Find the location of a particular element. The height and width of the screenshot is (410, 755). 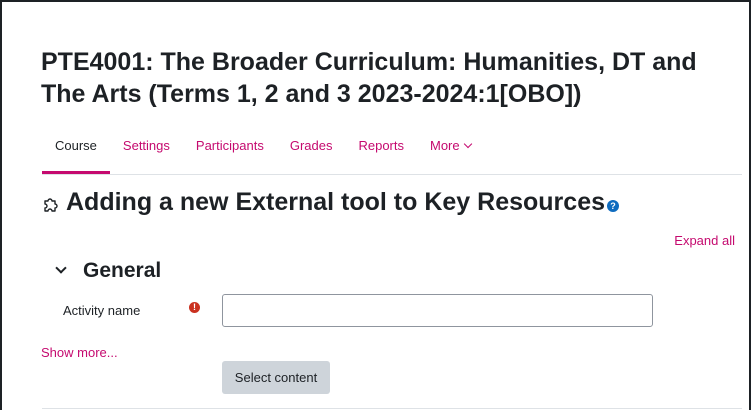

nav-item-label: Grades is located at coordinates (311, 145).